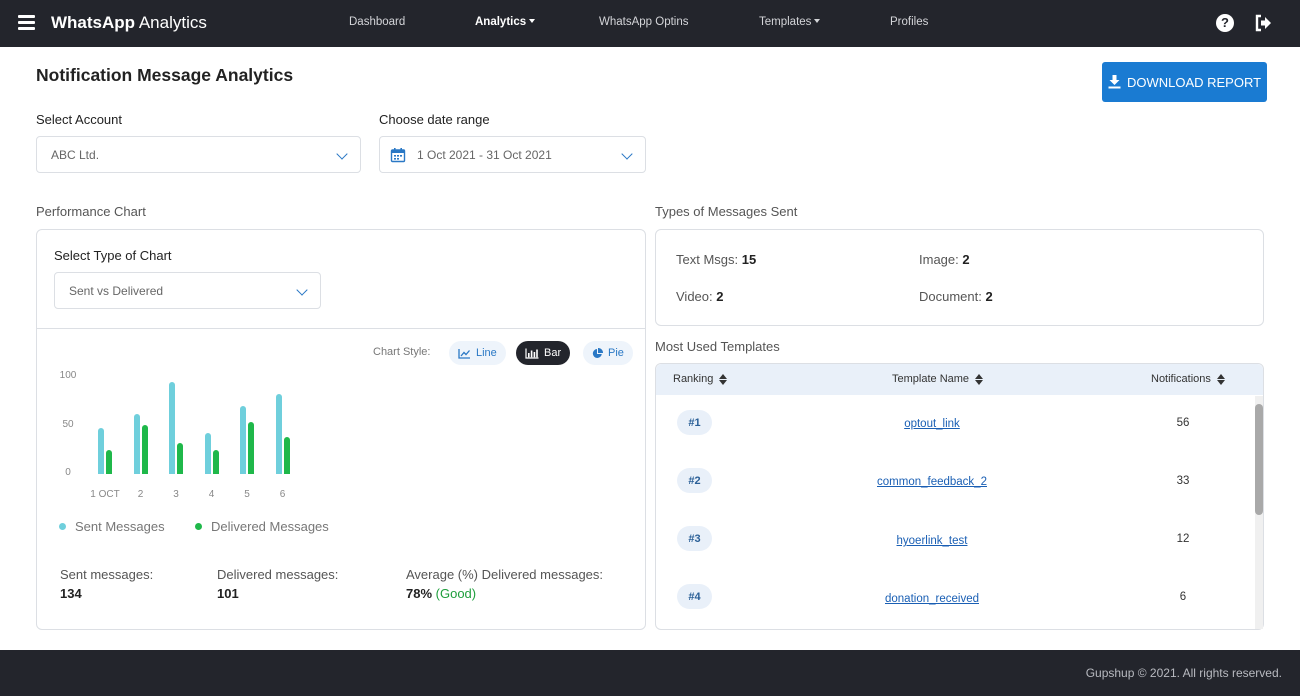 This screenshot has width=1300, height=696. I want to click on x-tick-label: 6, so click(282, 494).